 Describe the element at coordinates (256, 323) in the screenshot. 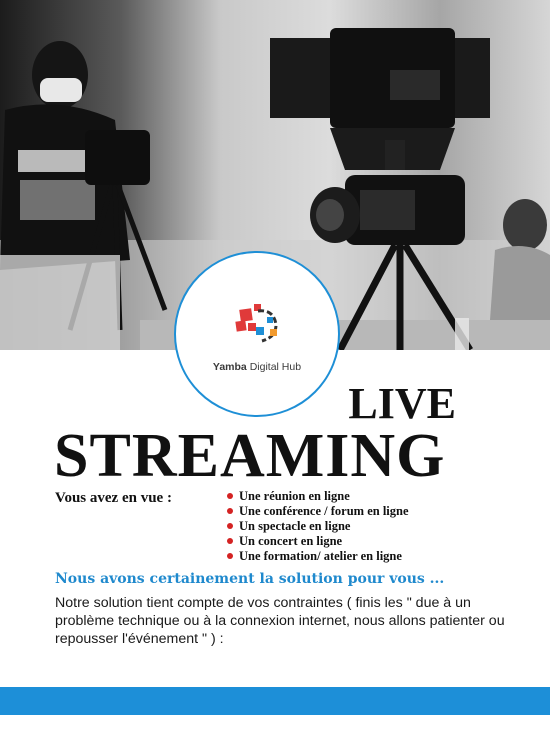

I see `yamba-logo-icon` at that location.